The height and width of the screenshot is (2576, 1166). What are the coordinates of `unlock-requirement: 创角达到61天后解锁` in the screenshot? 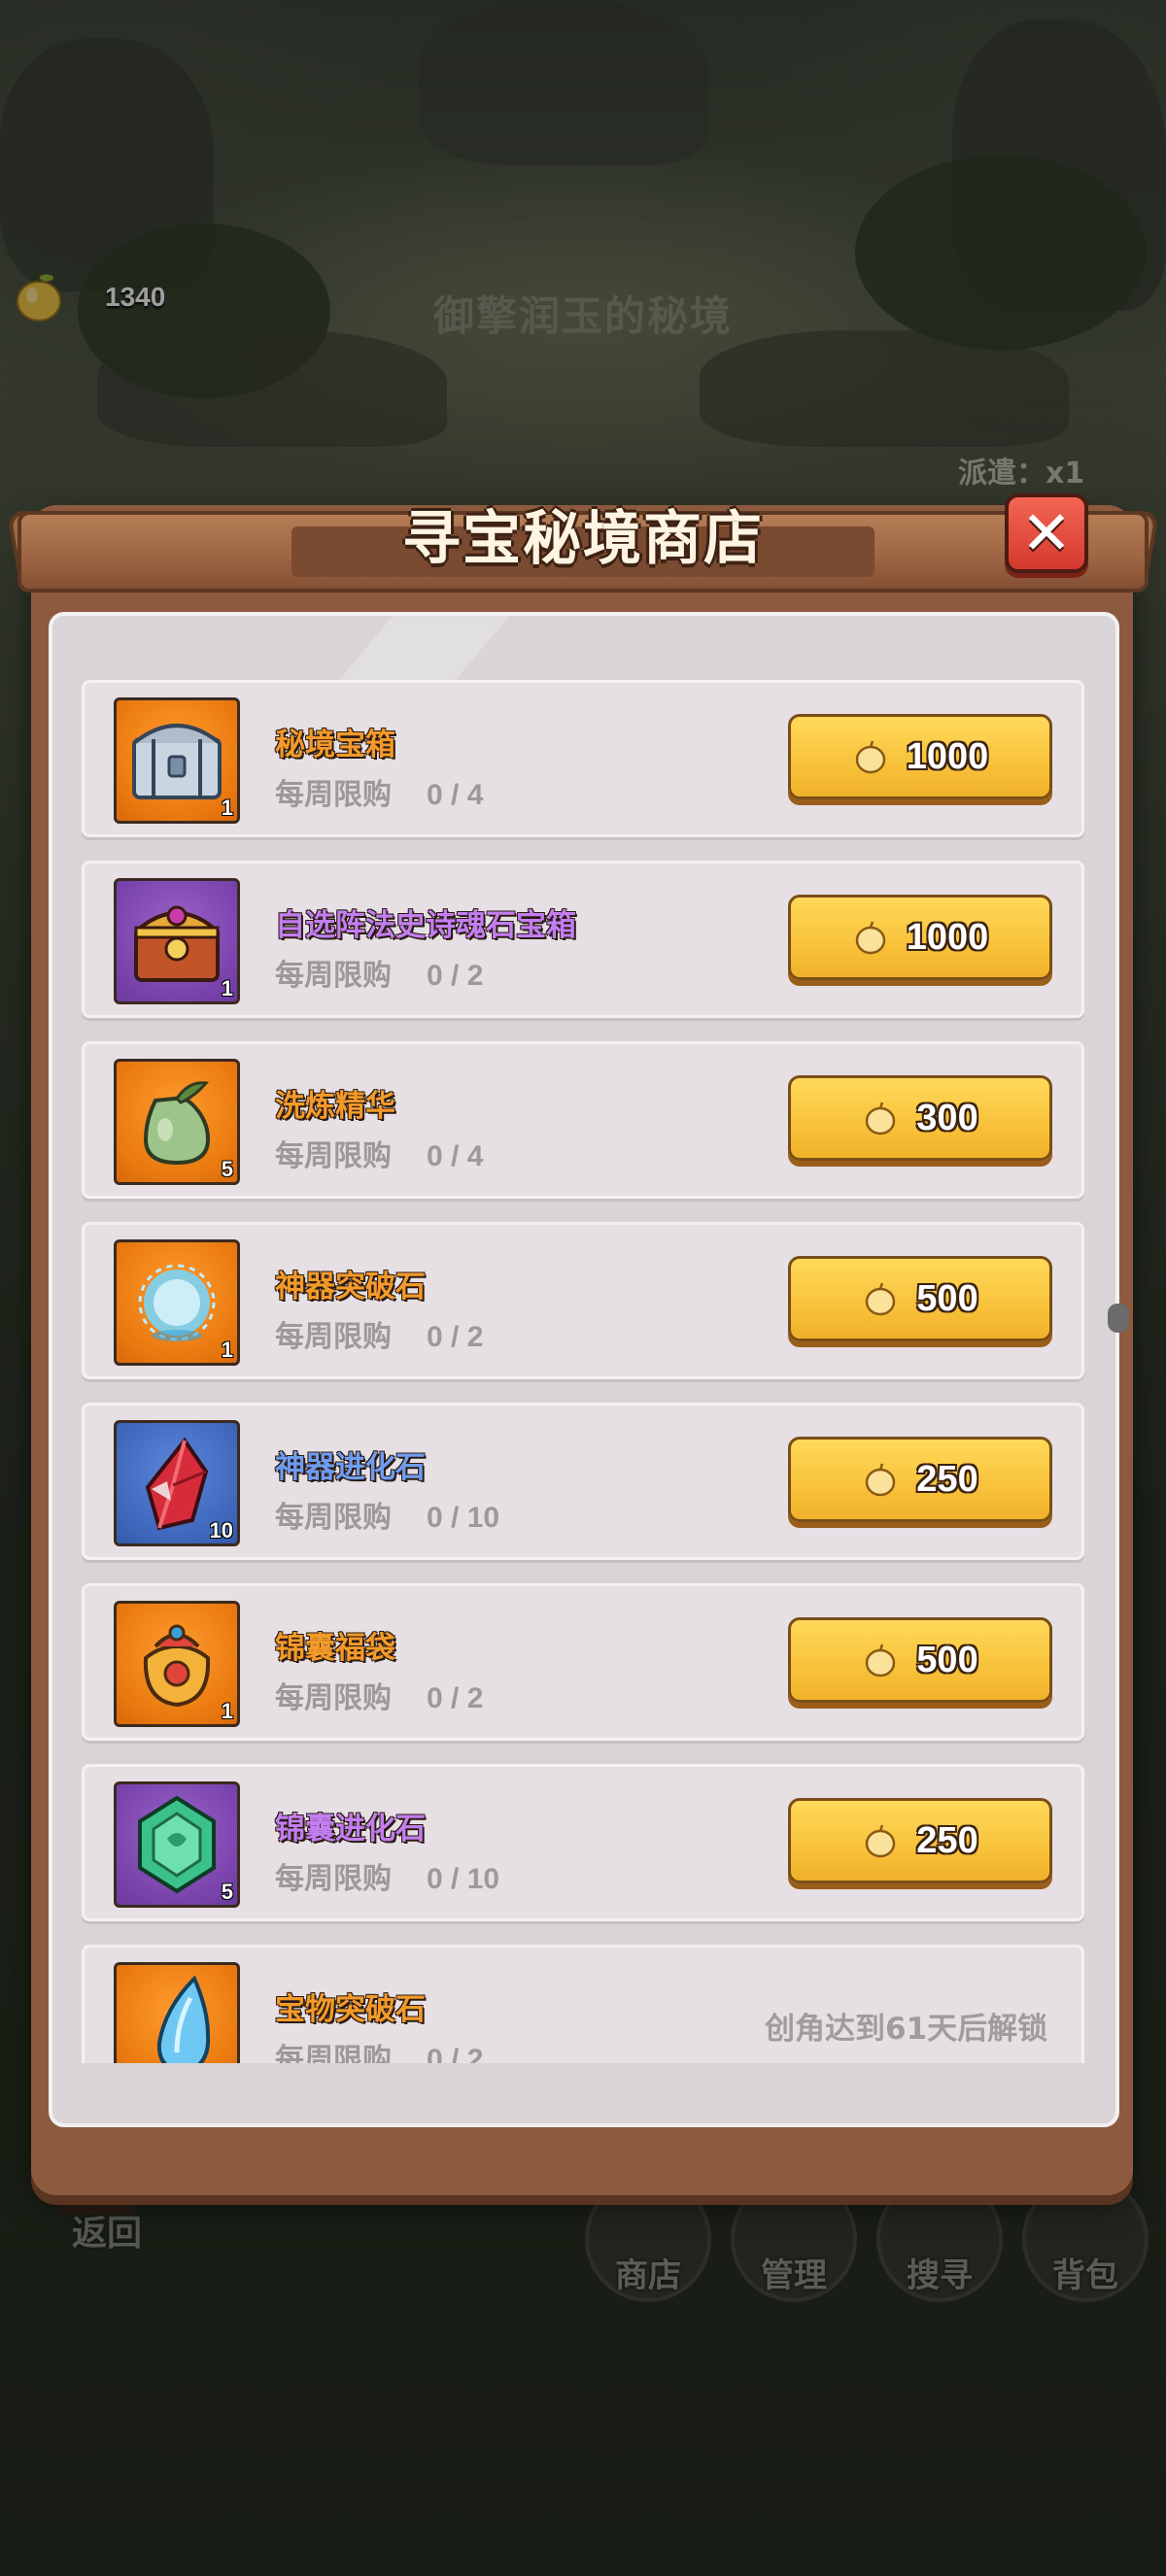 It's located at (906, 2029).